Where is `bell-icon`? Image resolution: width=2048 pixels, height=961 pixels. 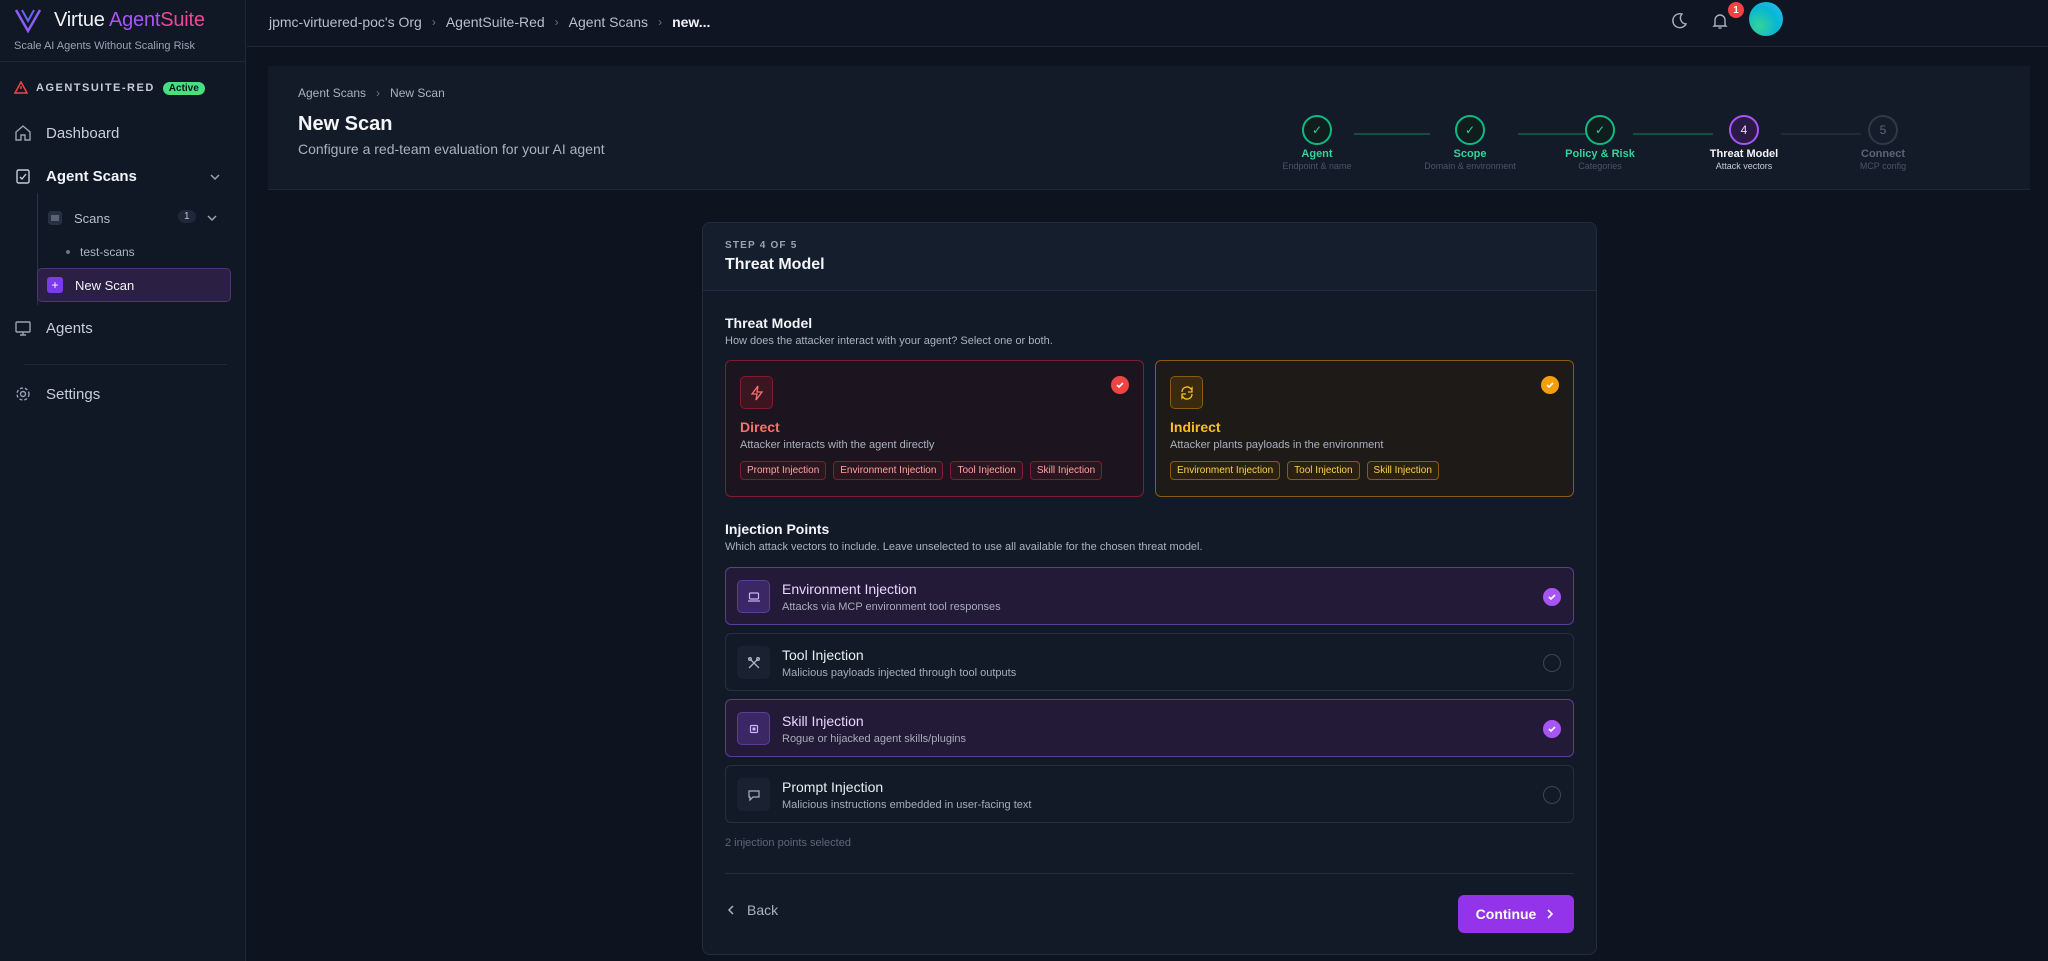
bell-icon is located at coordinates (1720, 21).